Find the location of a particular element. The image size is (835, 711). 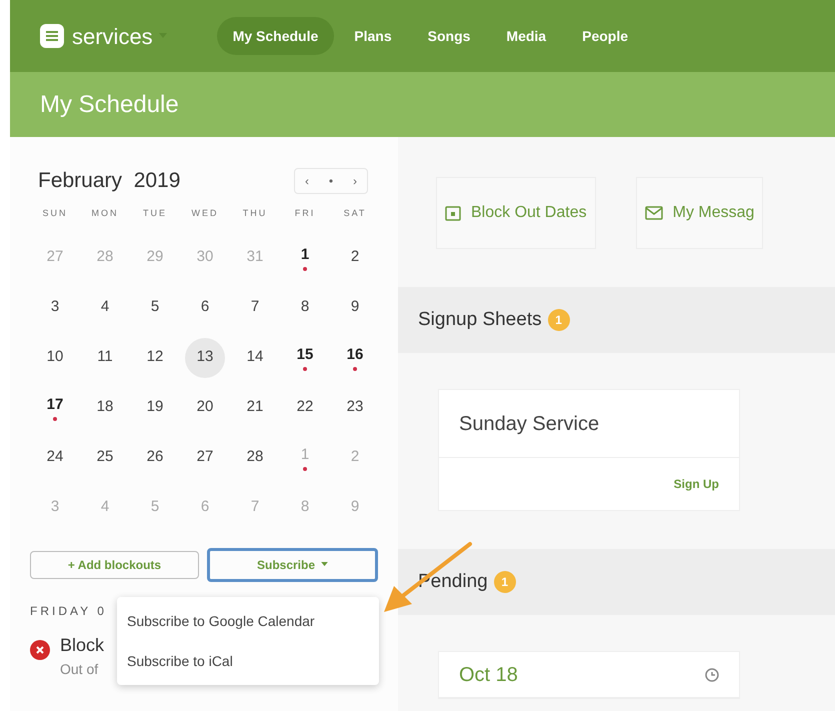

calendar-day: 22 is located at coordinates (305, 408).